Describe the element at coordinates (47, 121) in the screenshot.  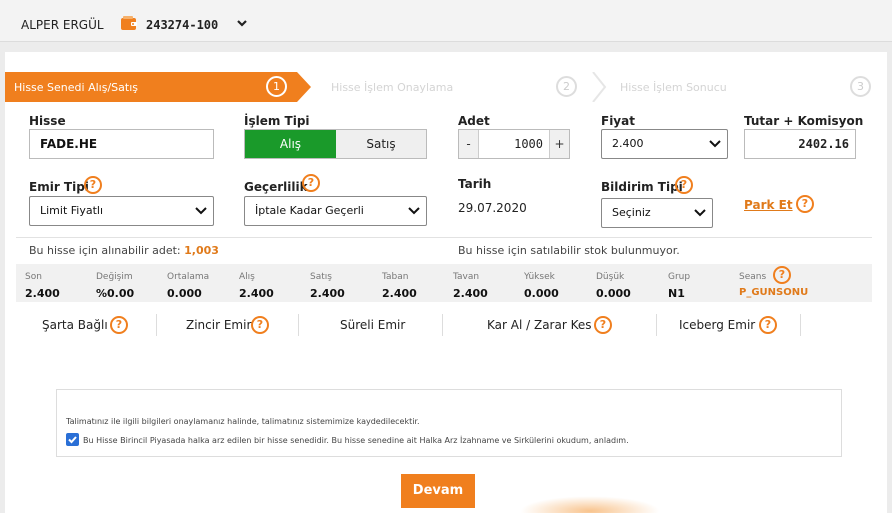
I see `stock-label: Hisse` at that location.